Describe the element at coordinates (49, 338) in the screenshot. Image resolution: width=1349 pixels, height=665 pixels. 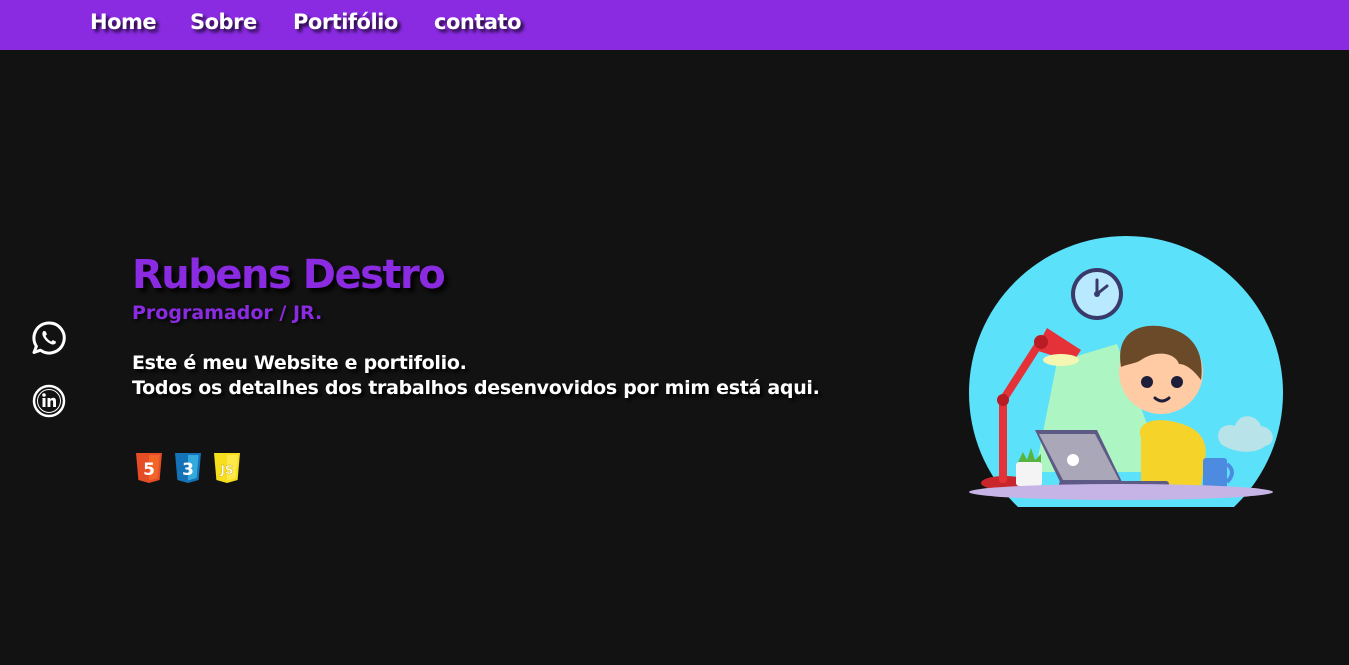
I see `whatsapp-icon` at that location.